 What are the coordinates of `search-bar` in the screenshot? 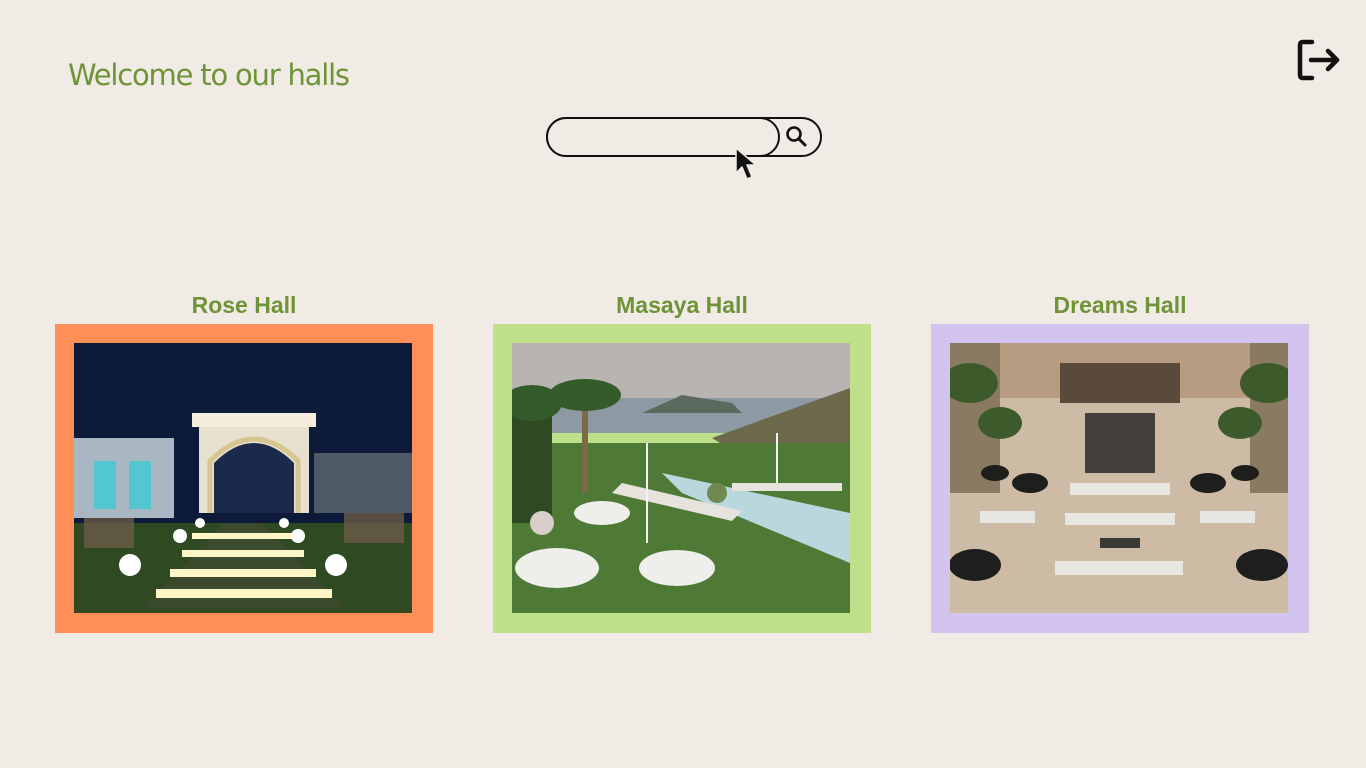 It's located at (684, 137).